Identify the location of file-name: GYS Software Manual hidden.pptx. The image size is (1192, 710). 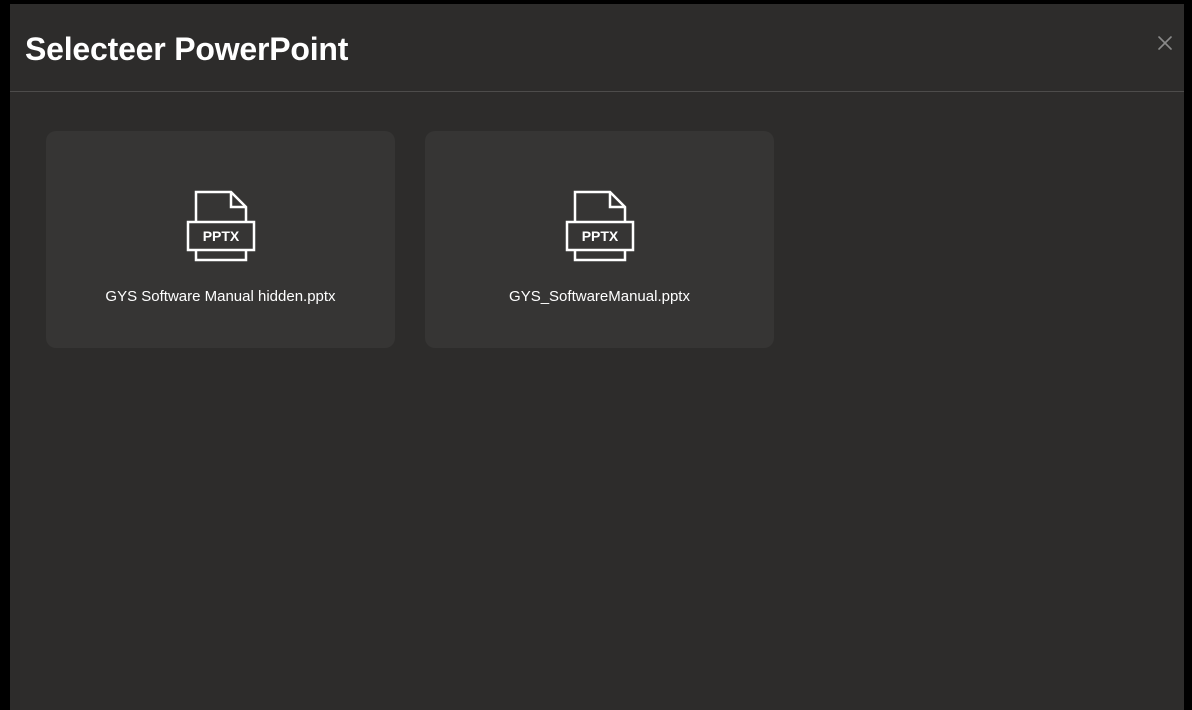
(220, 296).